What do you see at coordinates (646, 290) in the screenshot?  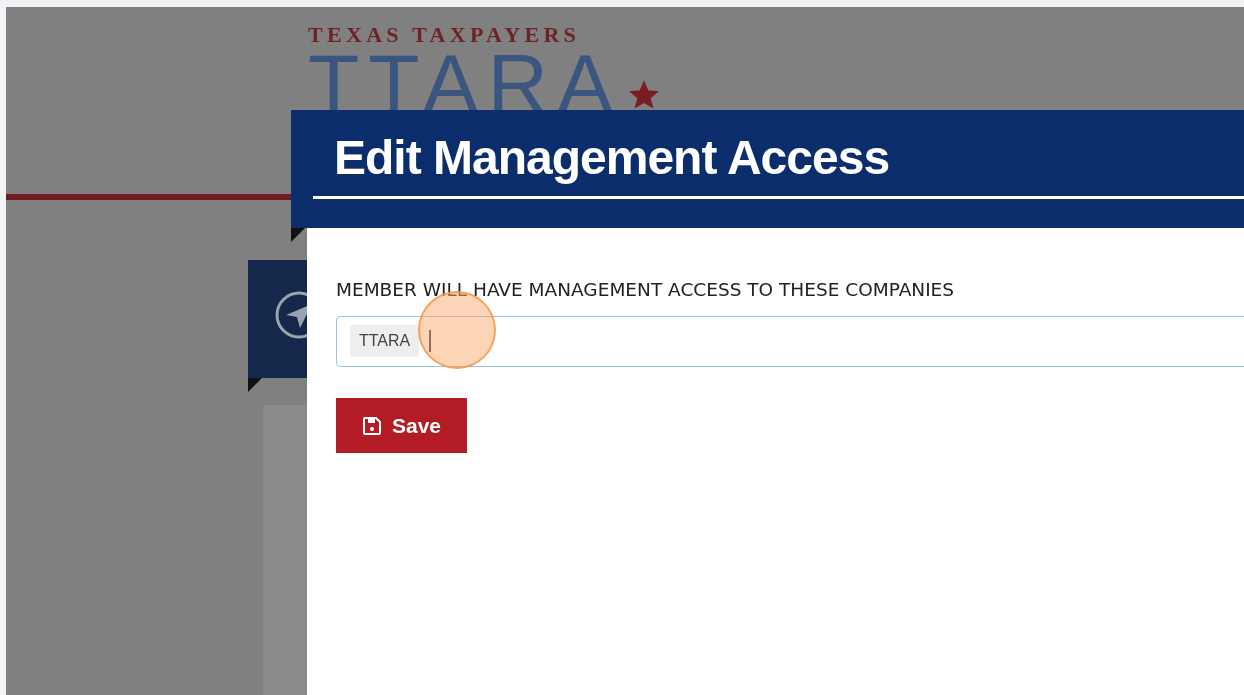 I see `field-label: MEMBER WILL HAVE MANAGEMENT ACCESS TO THESE COMPANIES` at bounding box center [646, 290].